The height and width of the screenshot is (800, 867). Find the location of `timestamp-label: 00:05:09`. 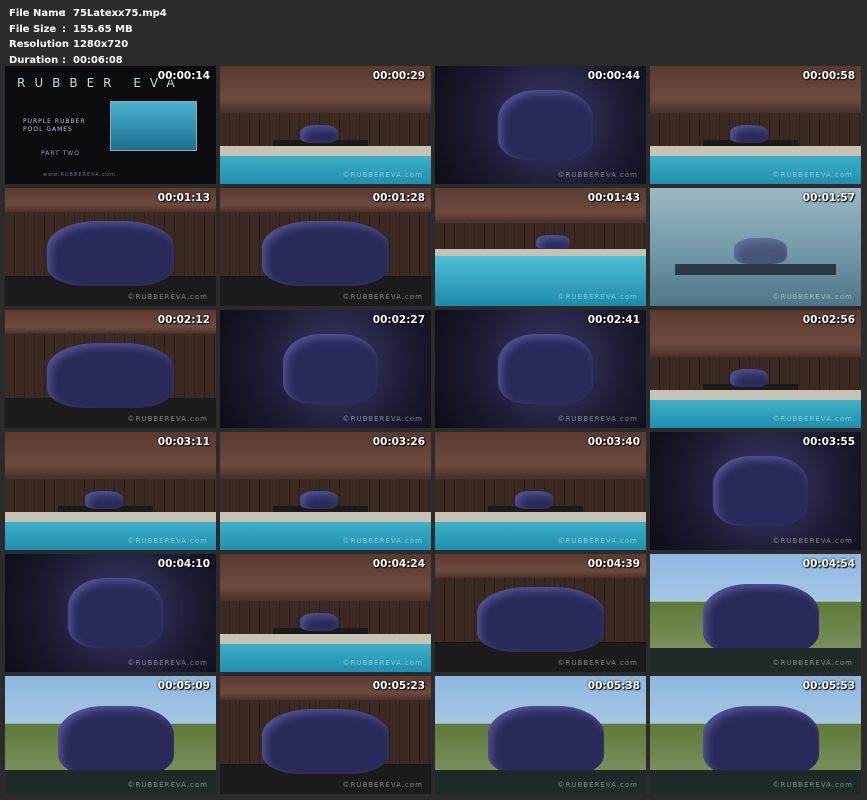

timestamp-label: 00:05:09 is located at coordinates (183, 686).